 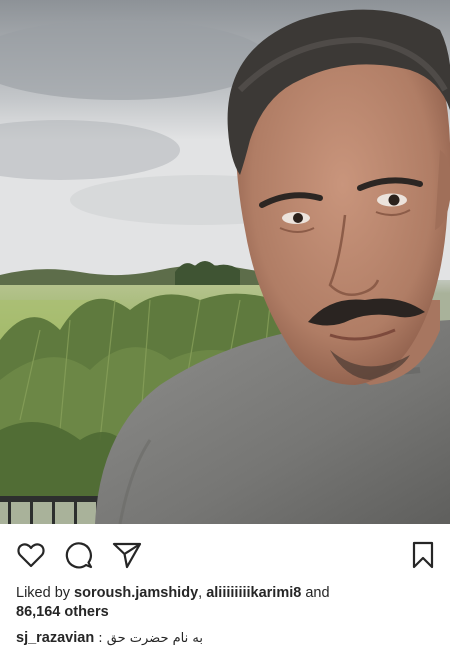 I want to click on caption: sj_razavian به نام حضرت حق :, so click(x=226, y=638).